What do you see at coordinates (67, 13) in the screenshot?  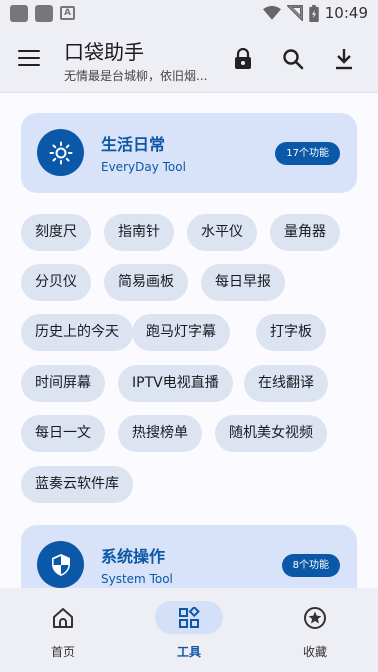 I see `notification-a-icon: A` at bounding box center [67, 13].